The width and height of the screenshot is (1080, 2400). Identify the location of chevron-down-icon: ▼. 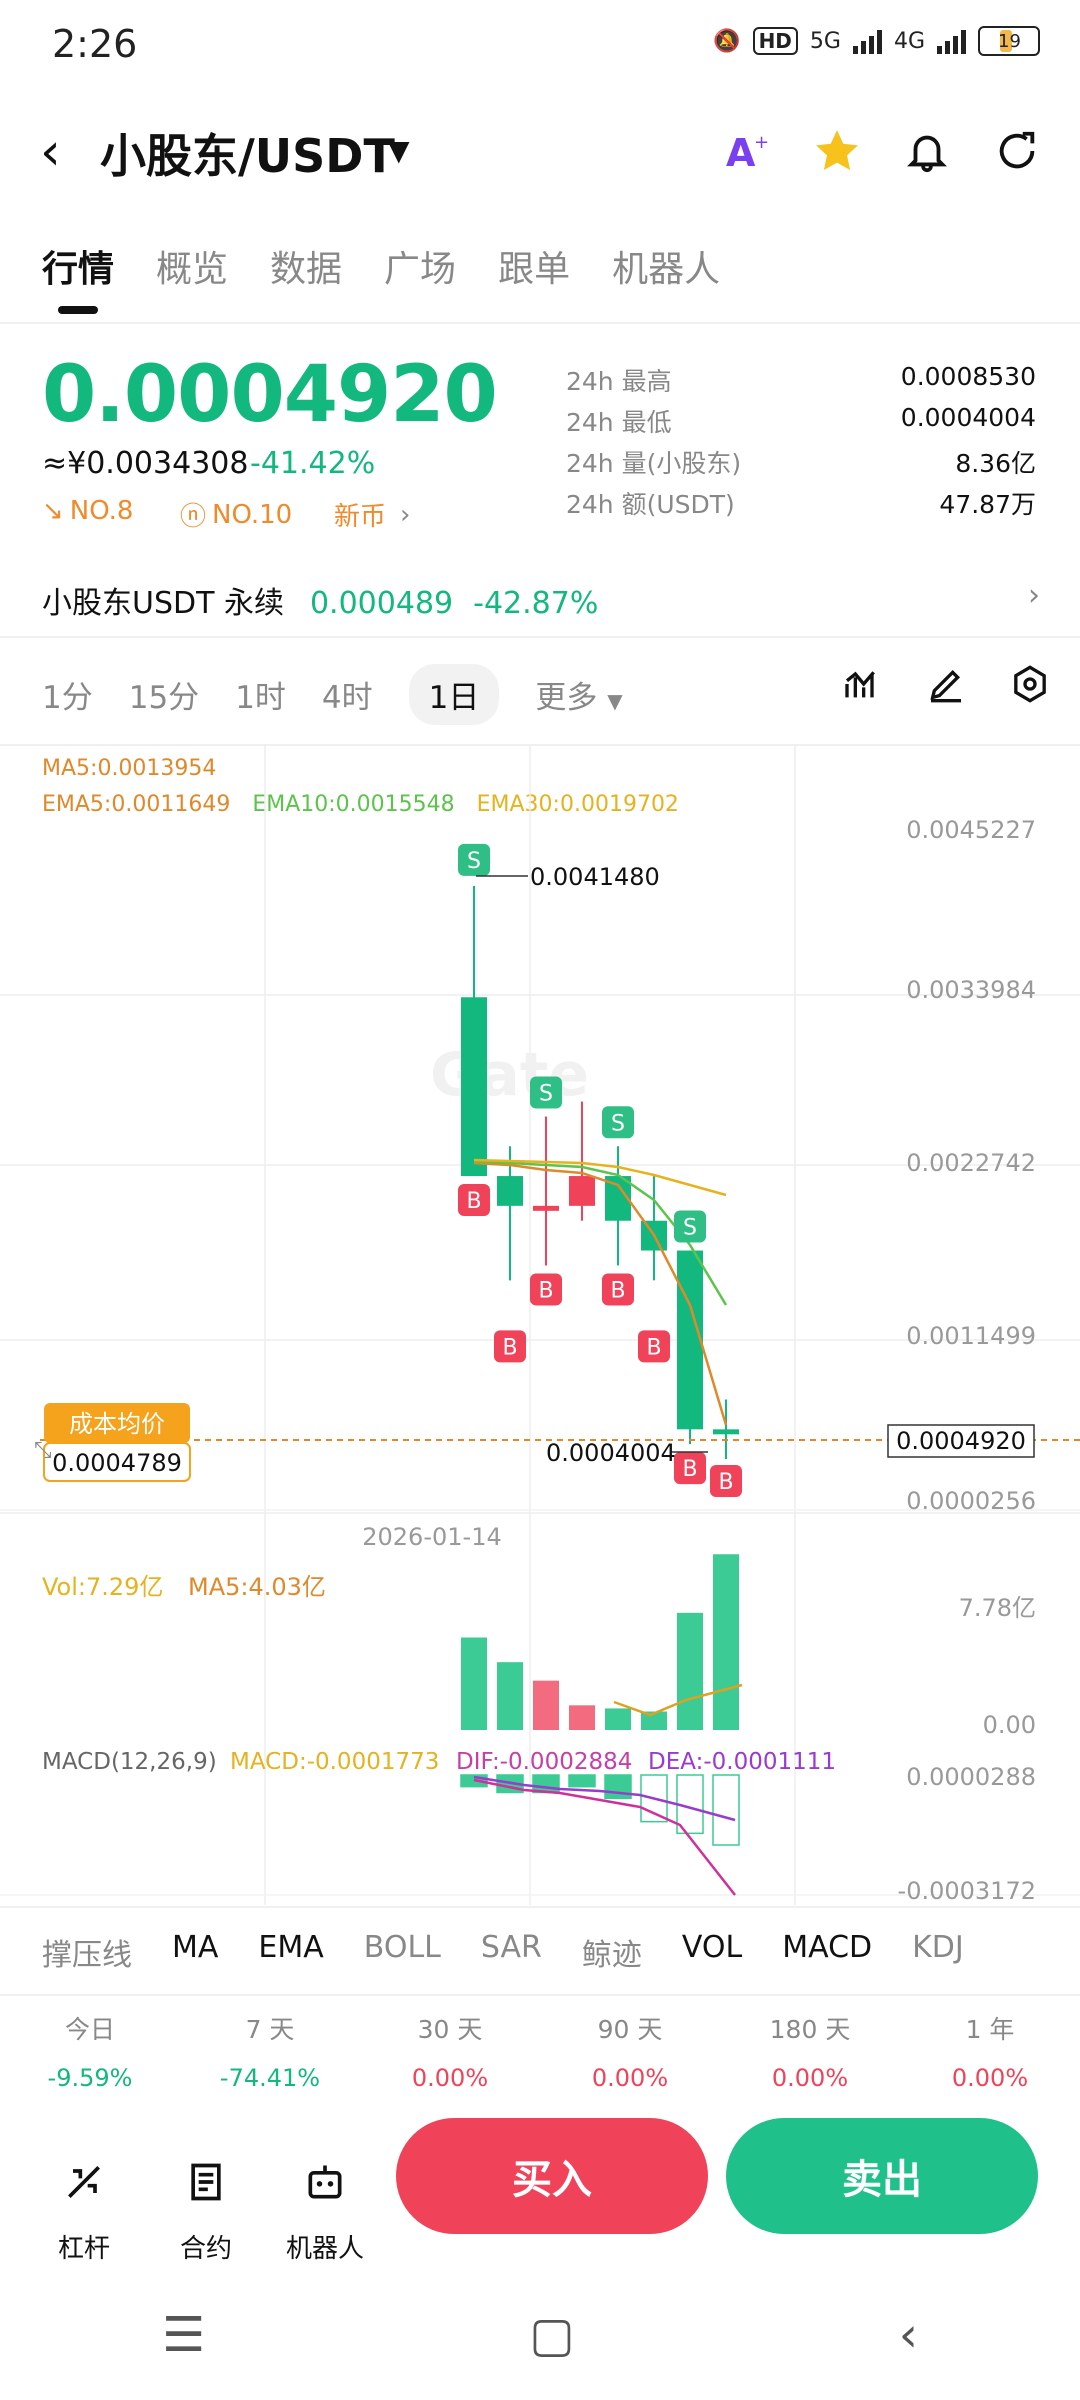
(399, 150).